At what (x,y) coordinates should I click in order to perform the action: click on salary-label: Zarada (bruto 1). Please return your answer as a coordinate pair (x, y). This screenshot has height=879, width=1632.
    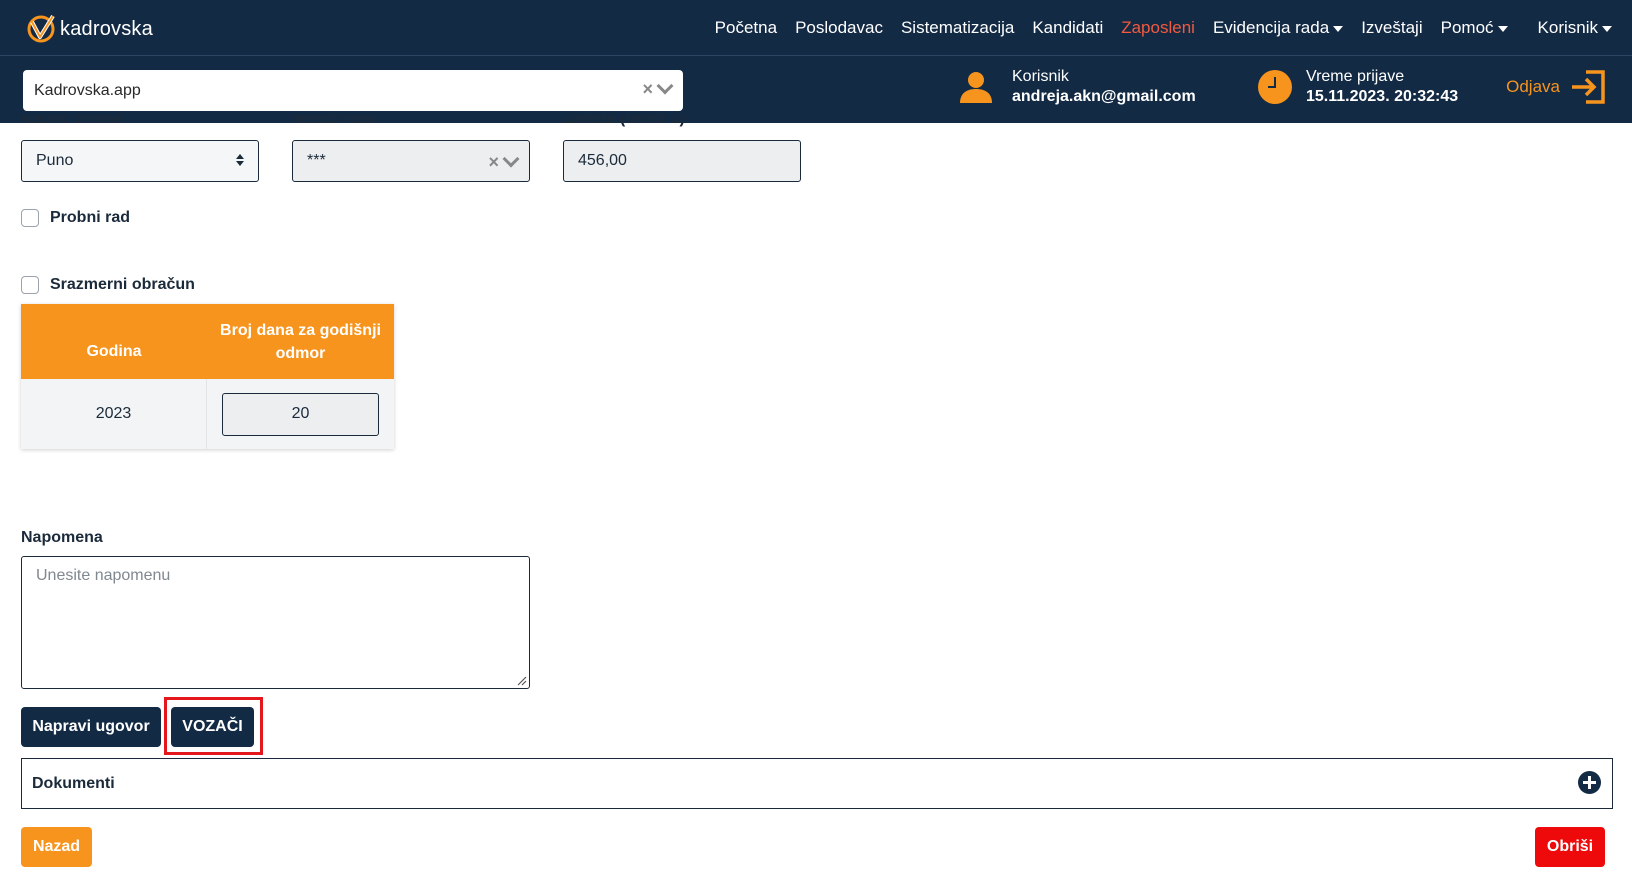
    Looking at the image, I should click on (624, 121).